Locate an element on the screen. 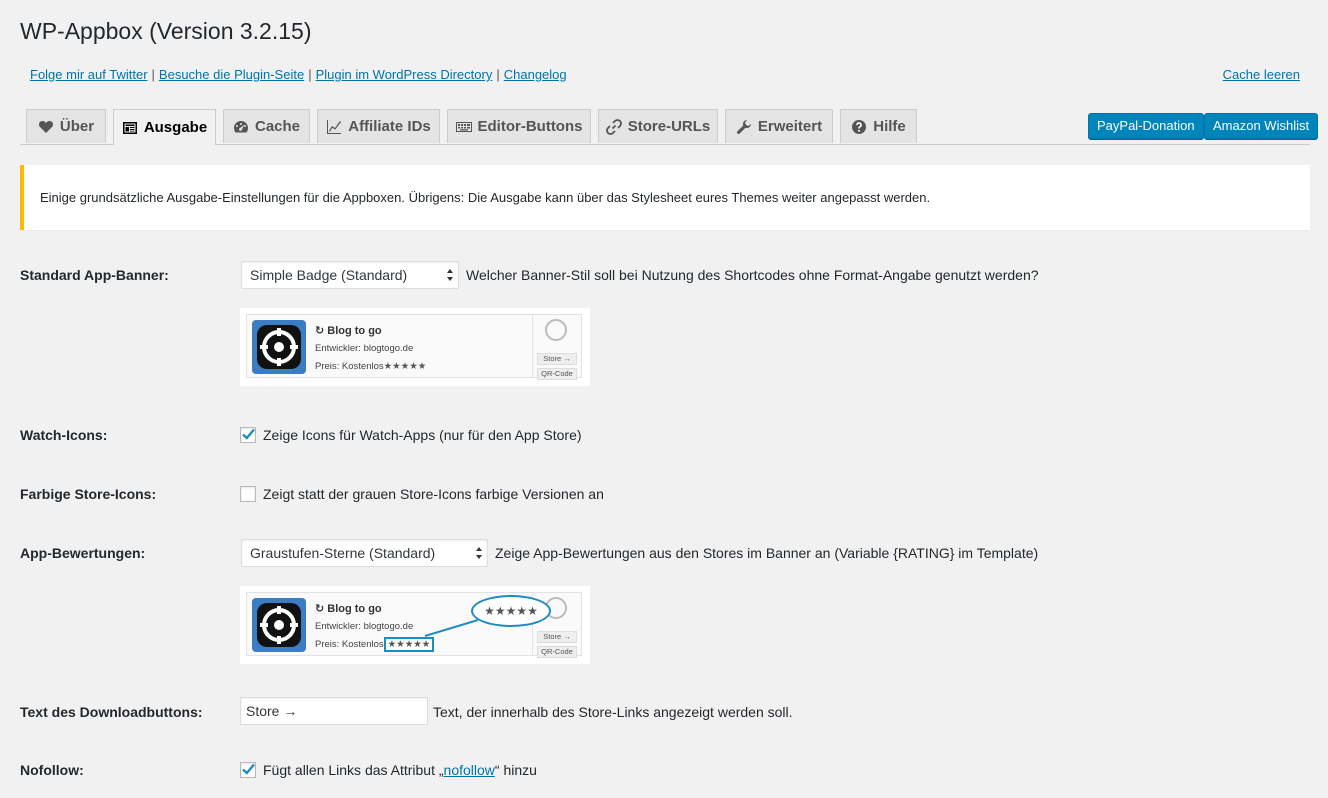 The height and width of the screenshot is (798, 1328). chart-icon is located at coordinates (334, 126).